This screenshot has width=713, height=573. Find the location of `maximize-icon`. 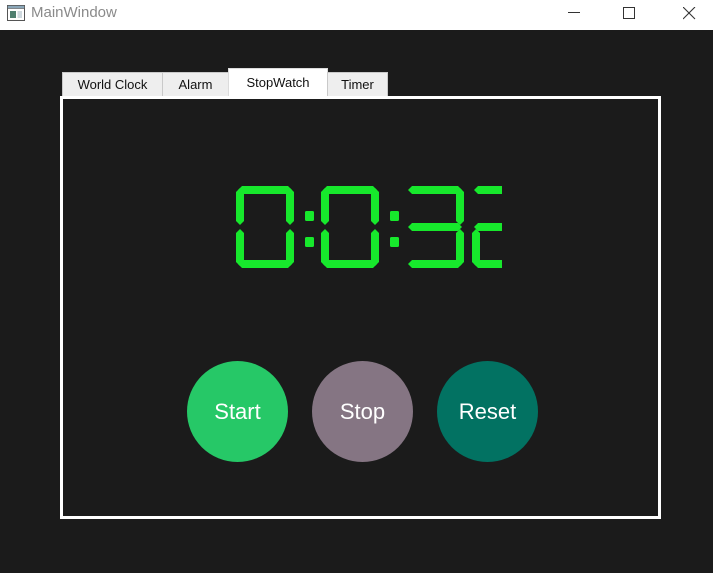

maximize-icon is located at coordinates (629, 13).